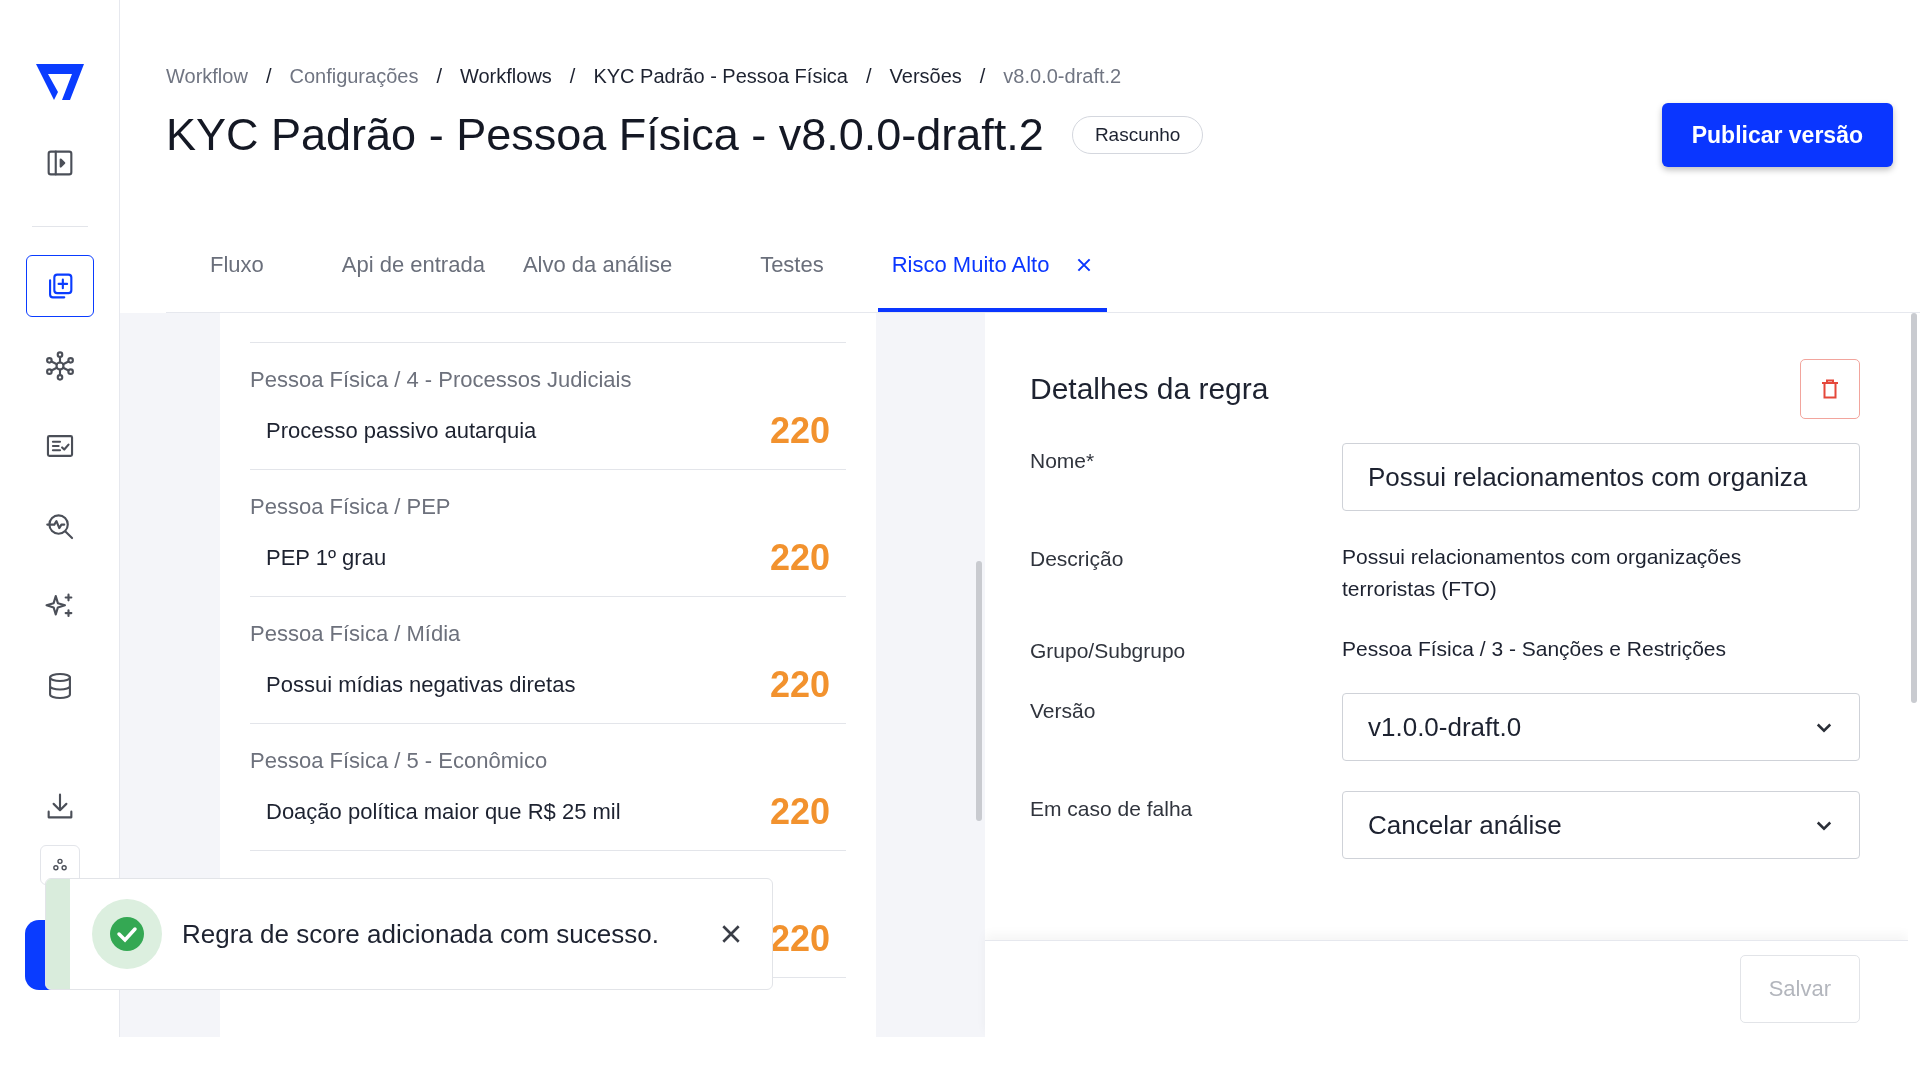 The width and height of the screenshot is (1920, 1080). Describe the element at coordinates (925, 76) in the screenshot. I see `breadcrumb-link: Versões` at that location.